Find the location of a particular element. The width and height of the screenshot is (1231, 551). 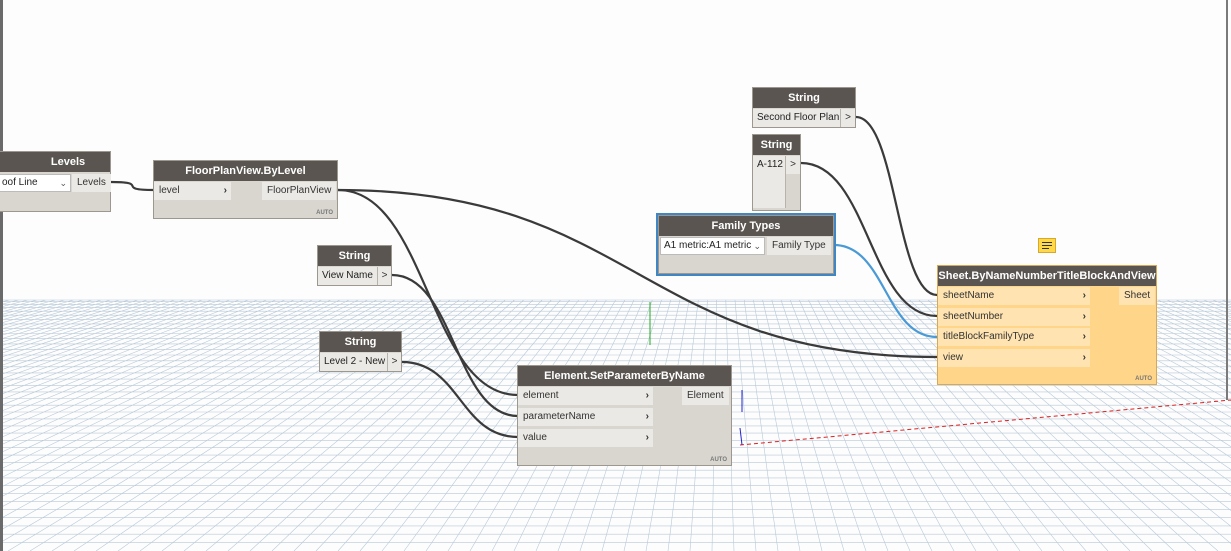

port-label: titleBlockFamilyType is located at coordinates (989, 336).